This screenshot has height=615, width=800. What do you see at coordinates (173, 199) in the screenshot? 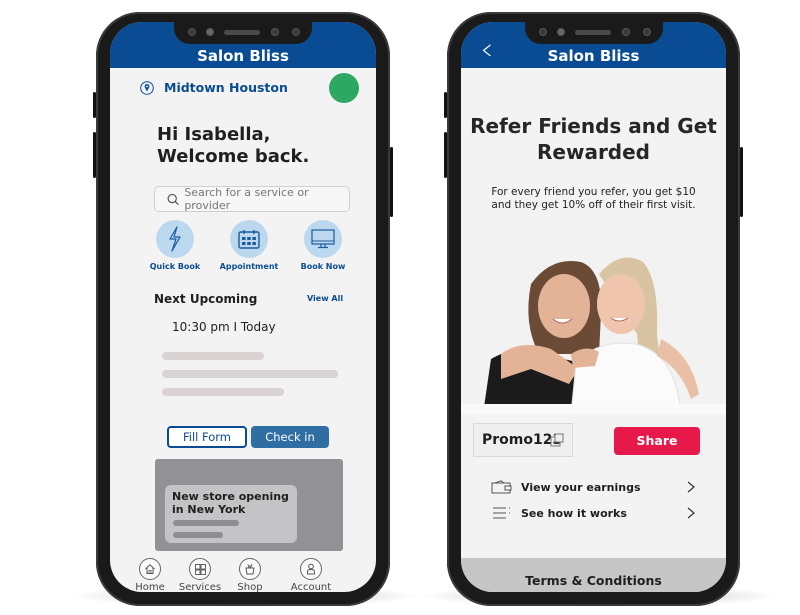
I see `search-icon` at bounding box center [173, 199].